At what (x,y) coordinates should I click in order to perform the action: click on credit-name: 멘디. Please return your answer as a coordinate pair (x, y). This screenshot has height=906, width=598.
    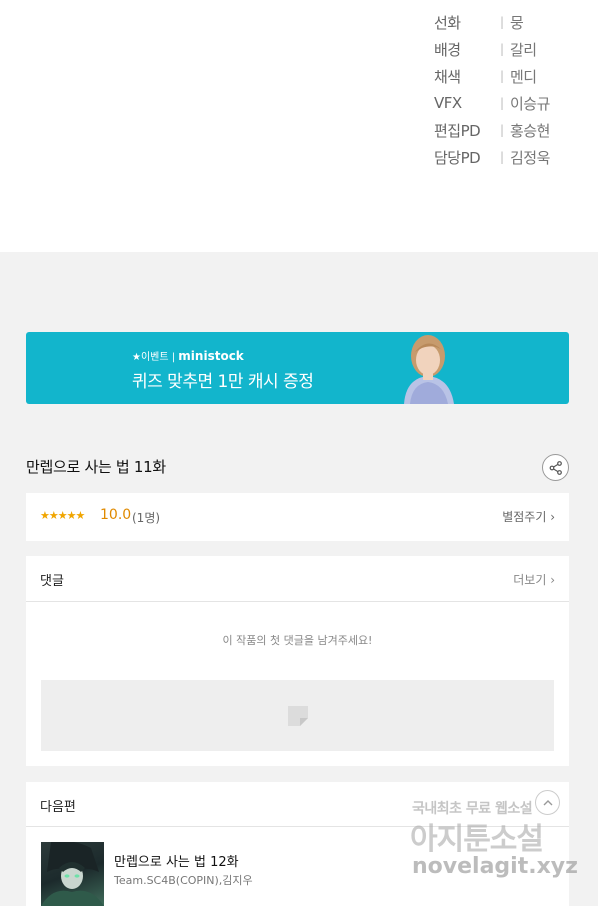
    Looking at the image, I should click on (523, 76).